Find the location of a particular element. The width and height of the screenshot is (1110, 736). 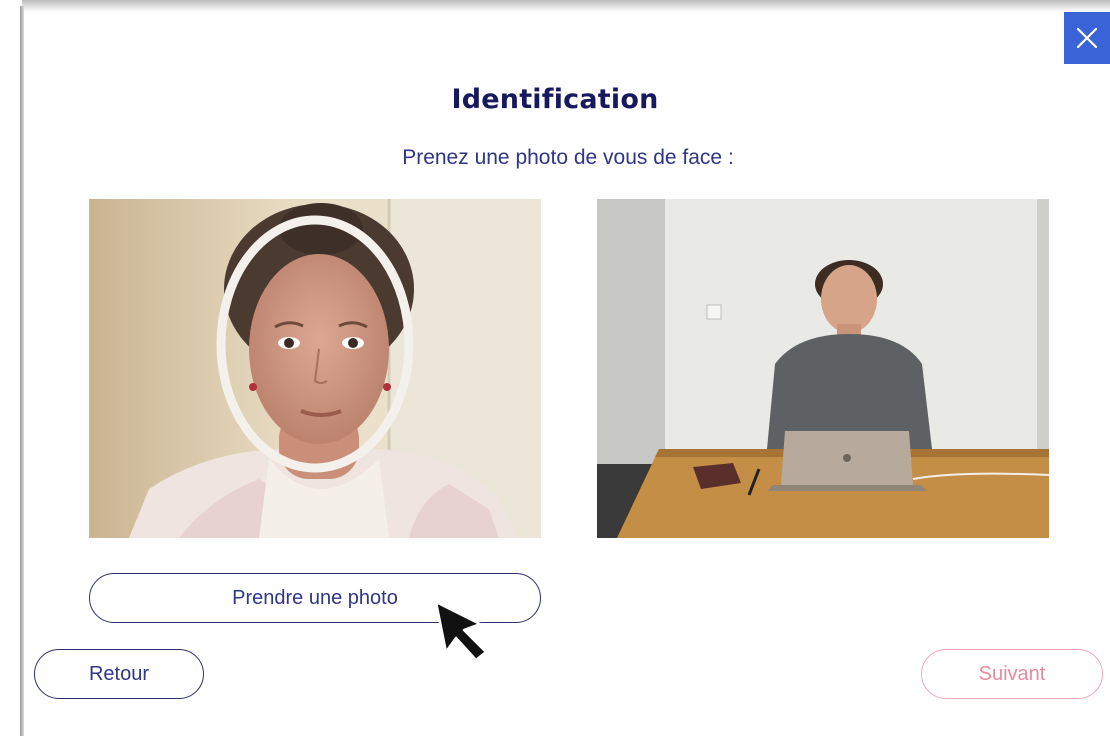

page-title: Identification is located at coordinates (555, 99).